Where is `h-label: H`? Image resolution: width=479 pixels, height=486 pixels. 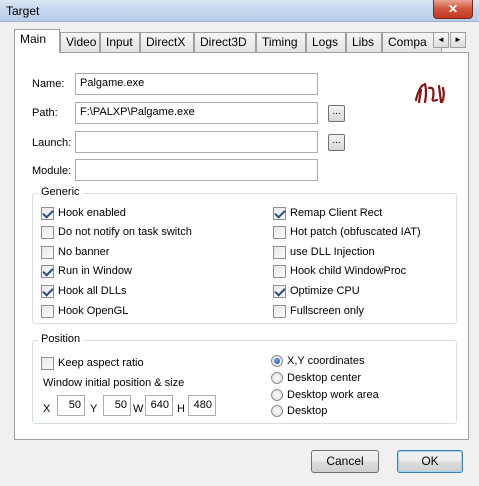 h-label: H is located at coordinates (181, 409).